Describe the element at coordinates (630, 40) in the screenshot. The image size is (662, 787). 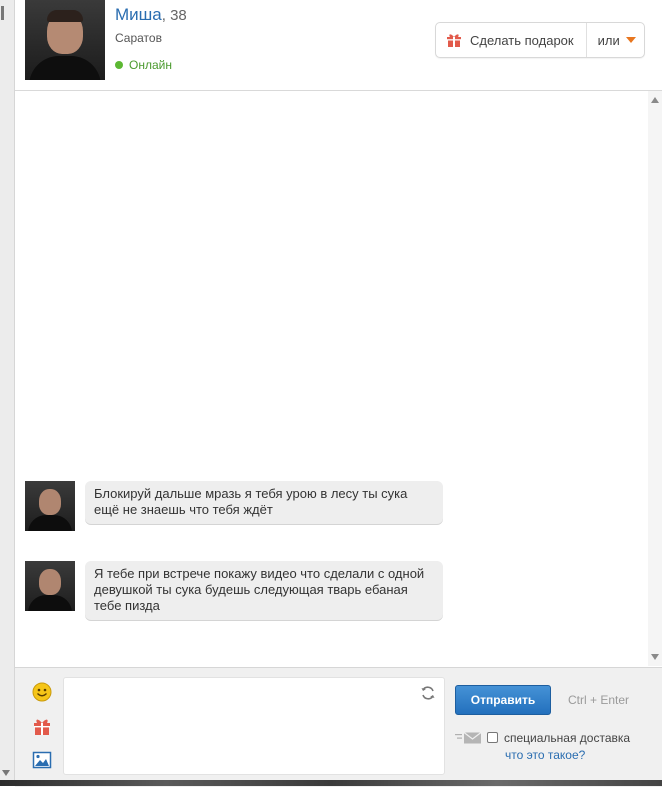
I see `chevron-down-icon` at that location.